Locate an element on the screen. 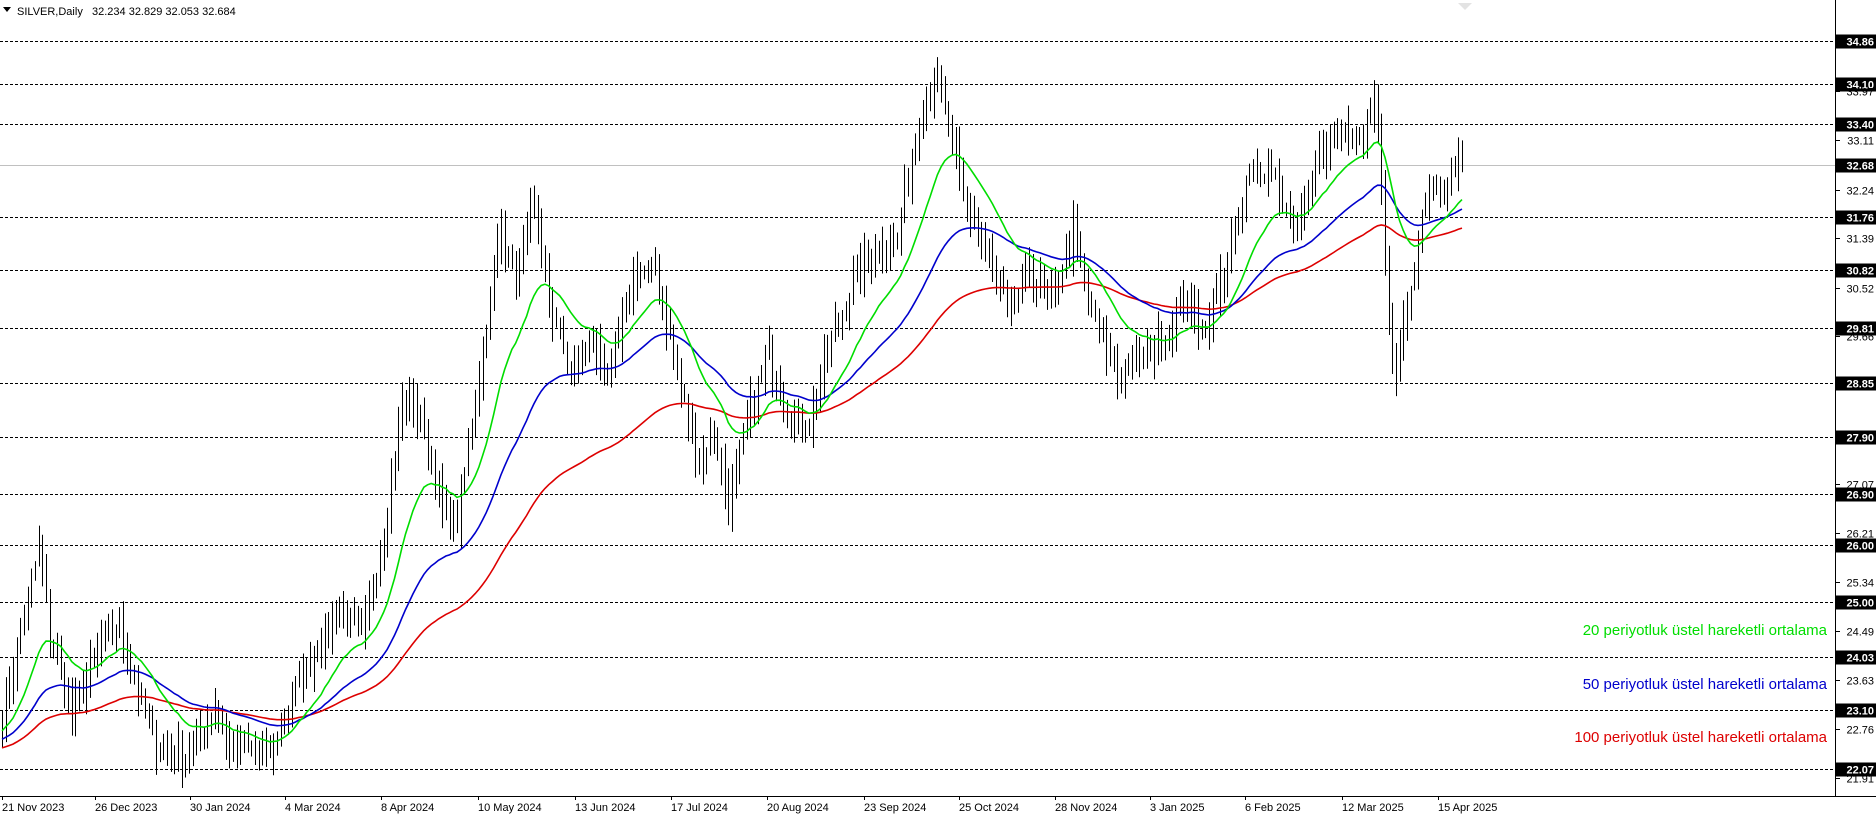 This screenshot has width=1876, height=815. chart-header: SILVER,Daily 32.234 32.829 32.053 32.684 is located at coordinates (737, 10).